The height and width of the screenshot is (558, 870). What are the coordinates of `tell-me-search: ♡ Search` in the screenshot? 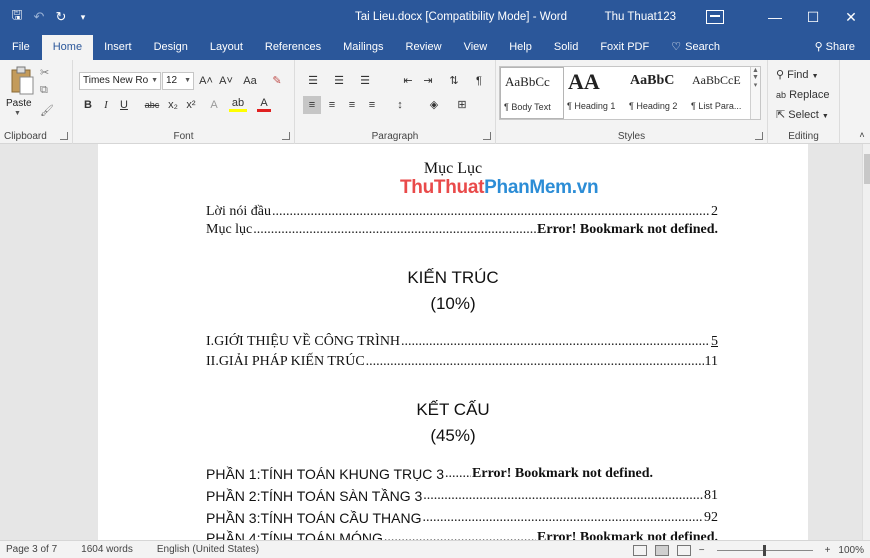 It's located at (695, 47).